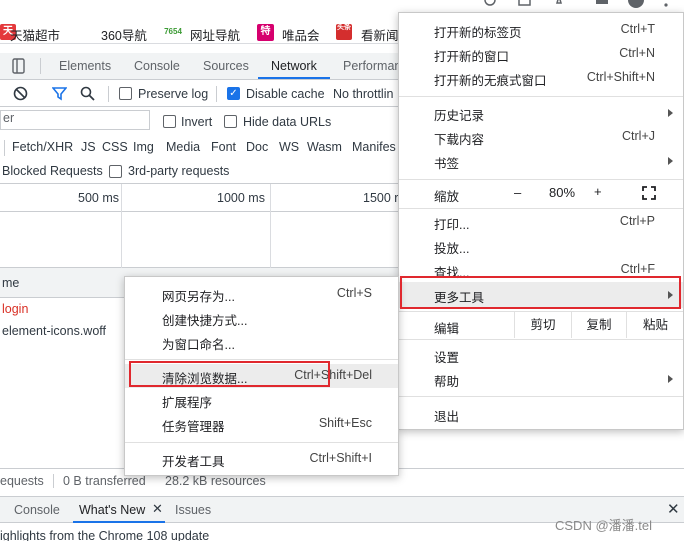  What do you see at coordinates (301, 34) in the screenshot?
I see `bookmark-vip: 唯品会` at bounding box center [301, 34].